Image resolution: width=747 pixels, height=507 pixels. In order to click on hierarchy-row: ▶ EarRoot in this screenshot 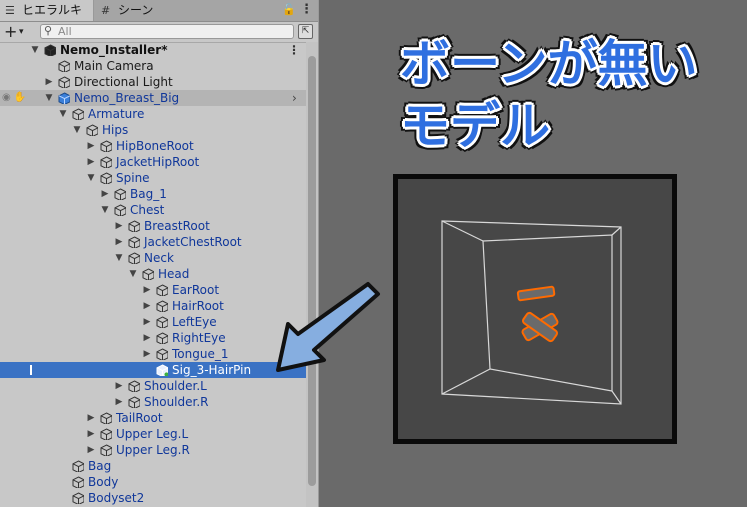, I will do `click(153, 290)`.